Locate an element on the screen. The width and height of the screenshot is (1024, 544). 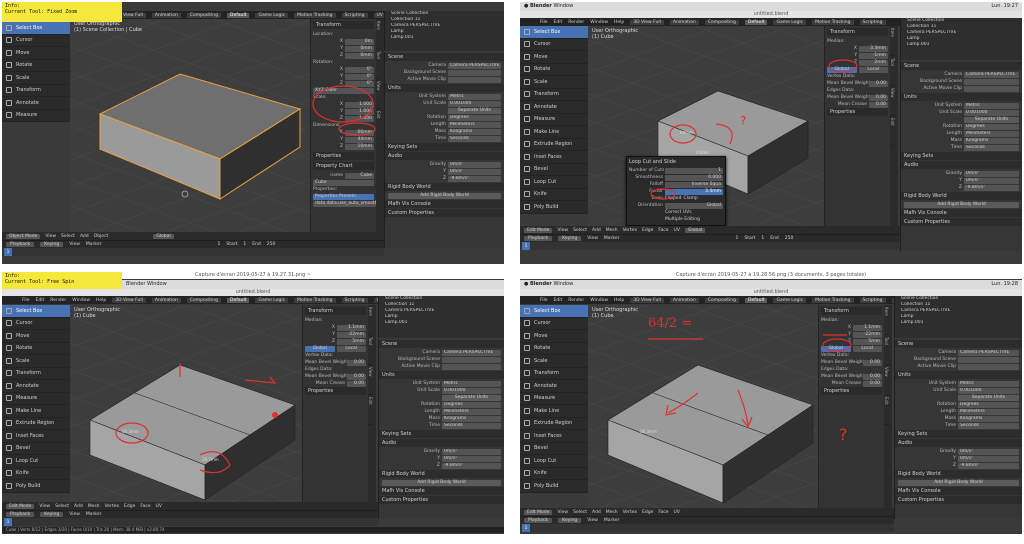
tool-make-line: Make Line is located at coordinates (554, 132).